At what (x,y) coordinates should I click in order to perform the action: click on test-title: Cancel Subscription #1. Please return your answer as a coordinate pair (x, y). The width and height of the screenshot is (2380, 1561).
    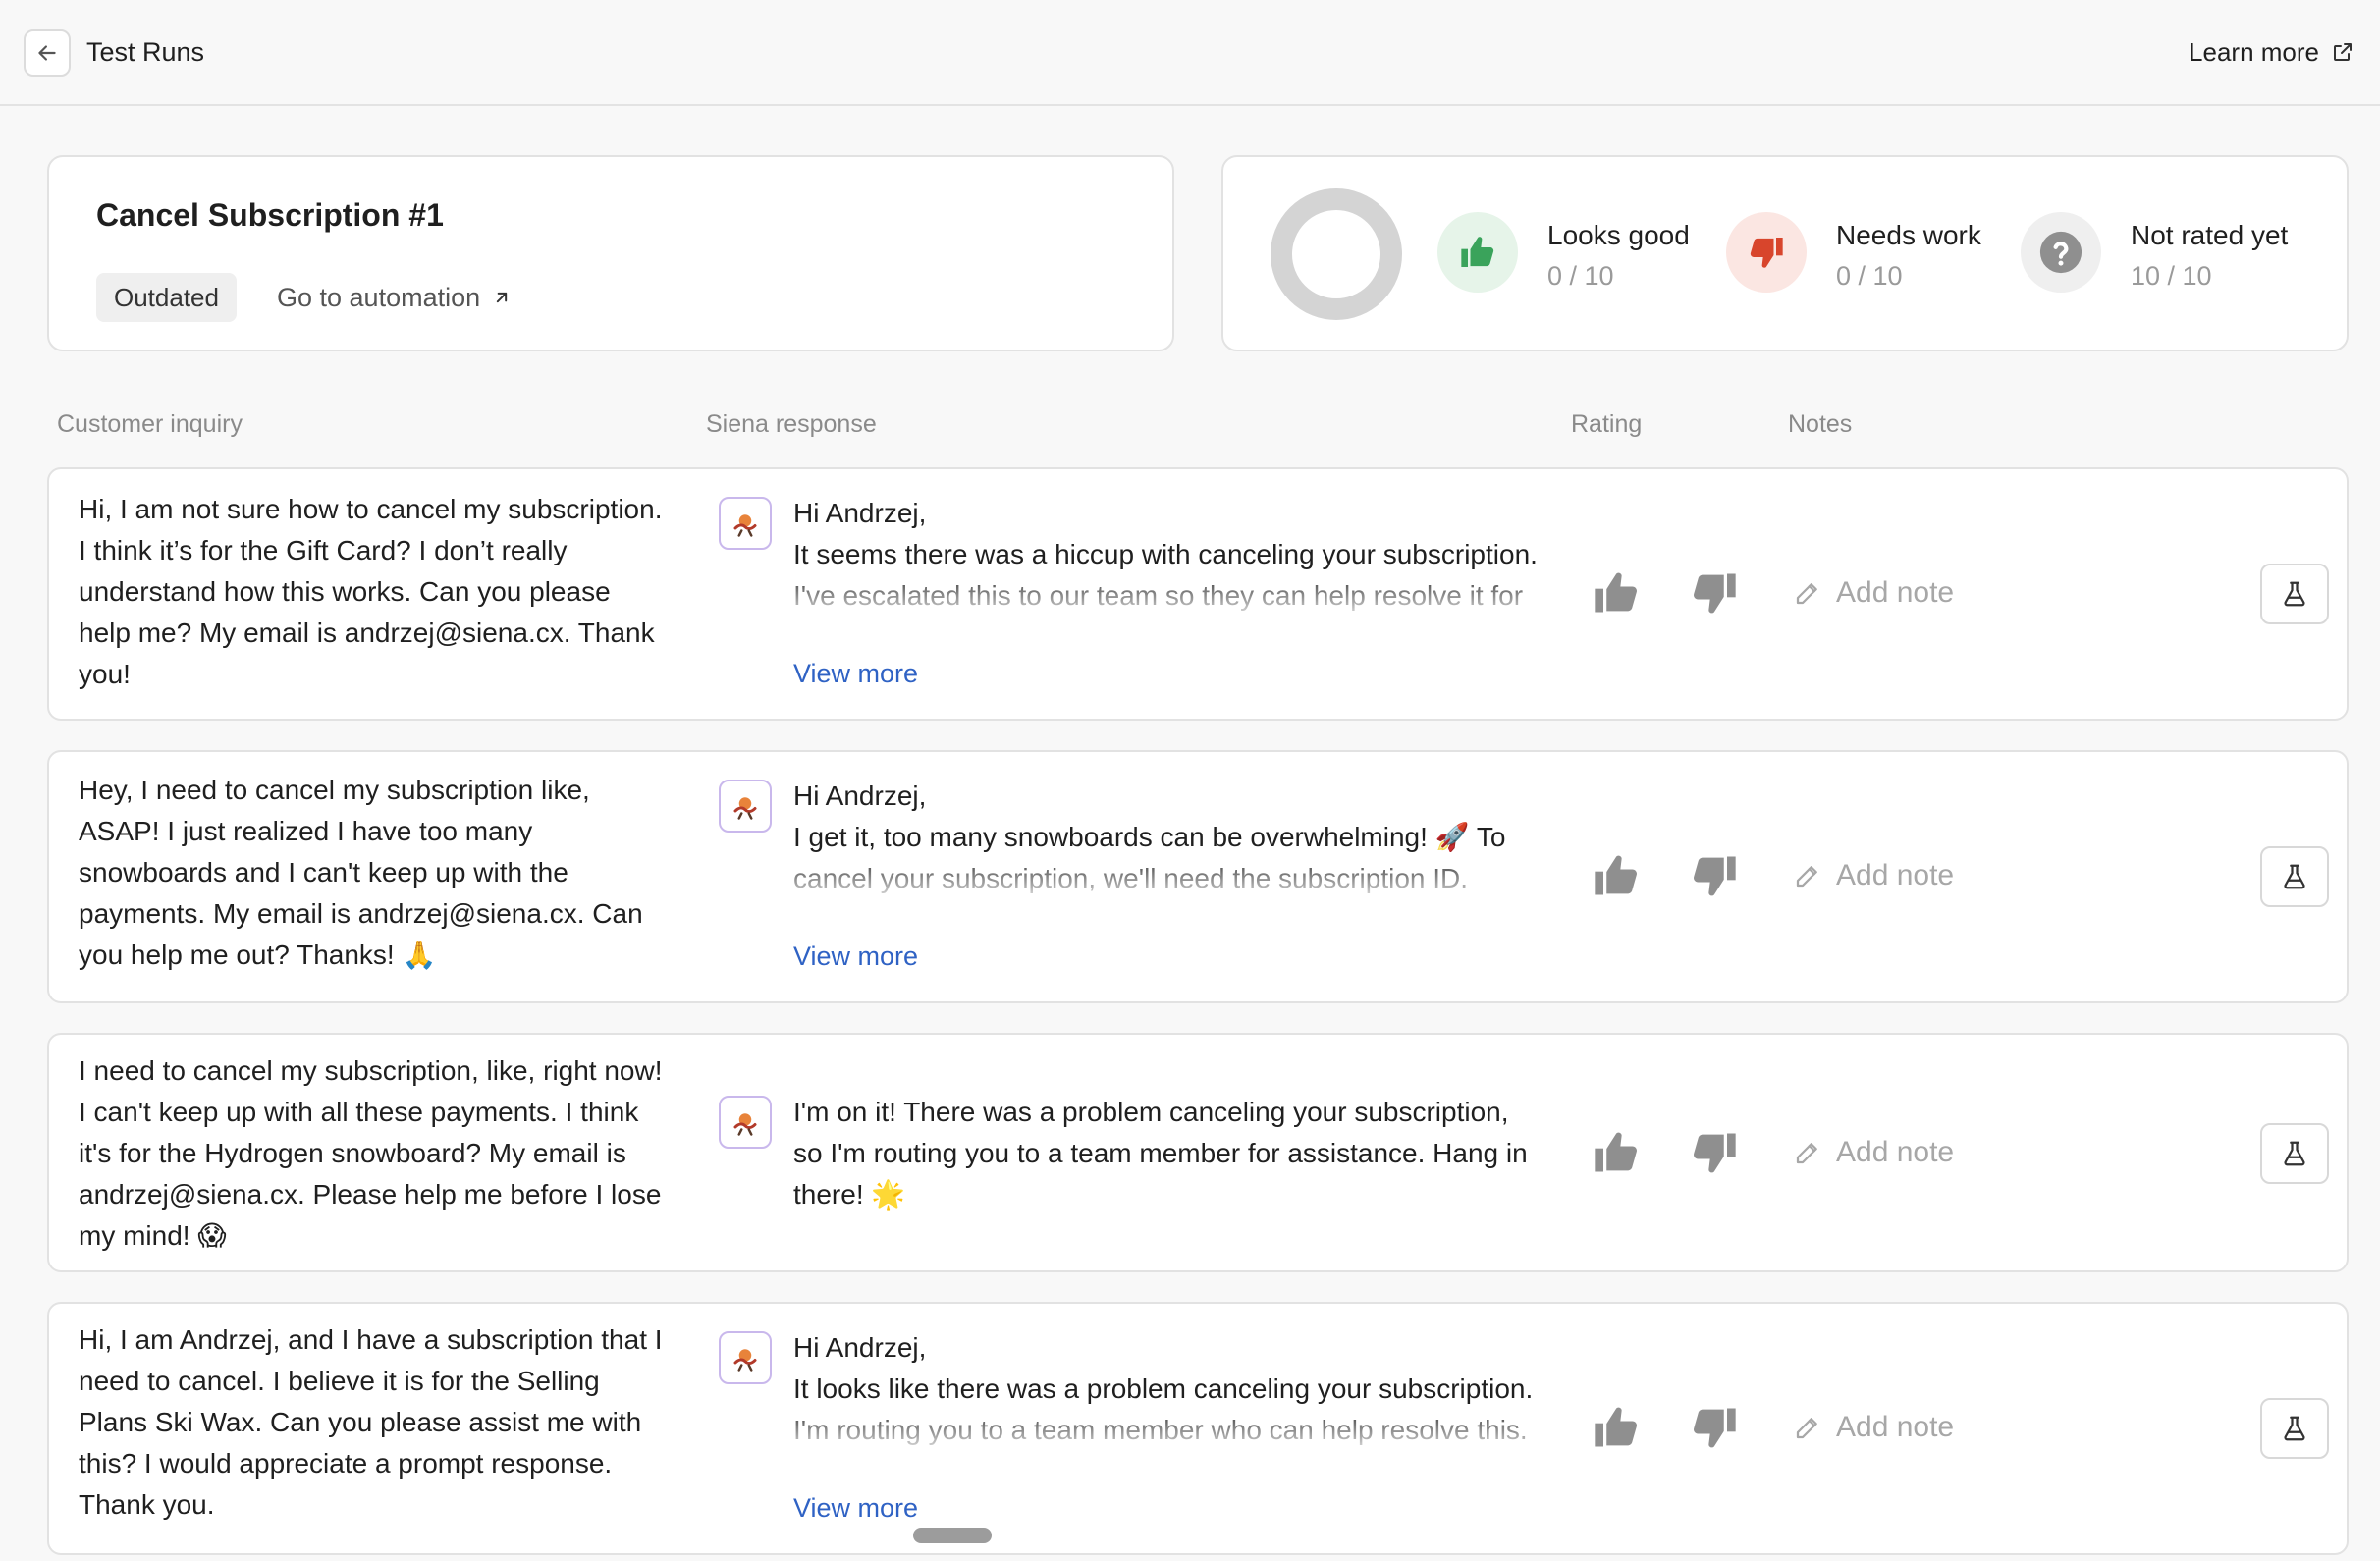
    Looking at the image, I should click on (270, 215).